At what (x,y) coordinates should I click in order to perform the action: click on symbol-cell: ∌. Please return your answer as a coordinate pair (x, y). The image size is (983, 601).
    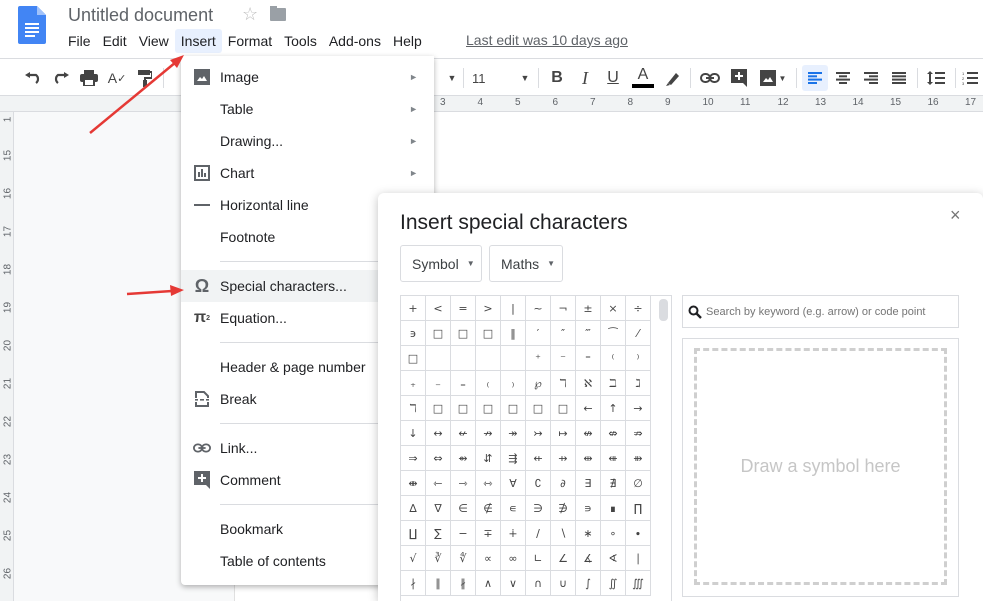
    Looking at the image, I should click on (563, 508).